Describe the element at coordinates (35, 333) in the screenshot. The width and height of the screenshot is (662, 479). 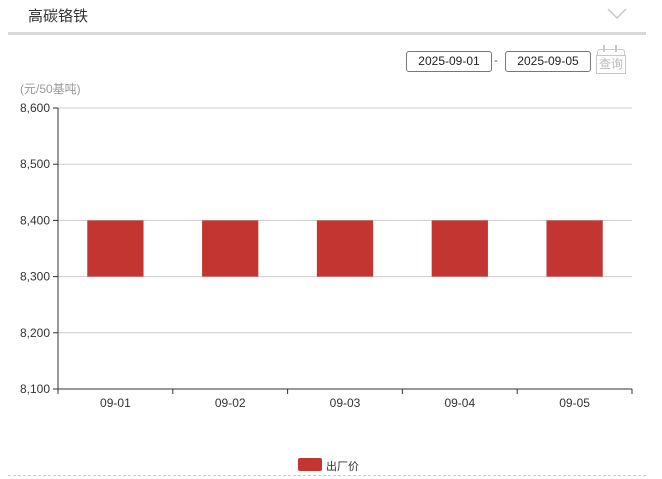
I see `y-tick-label: 8,200` at that location.